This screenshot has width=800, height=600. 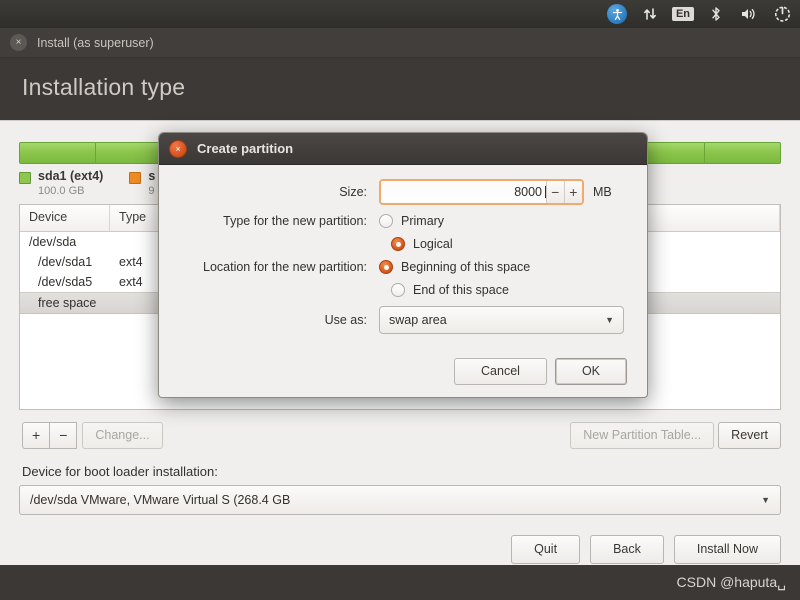 I want to click on radio-location-end-label: End of this space, so click(x=461, y=290).